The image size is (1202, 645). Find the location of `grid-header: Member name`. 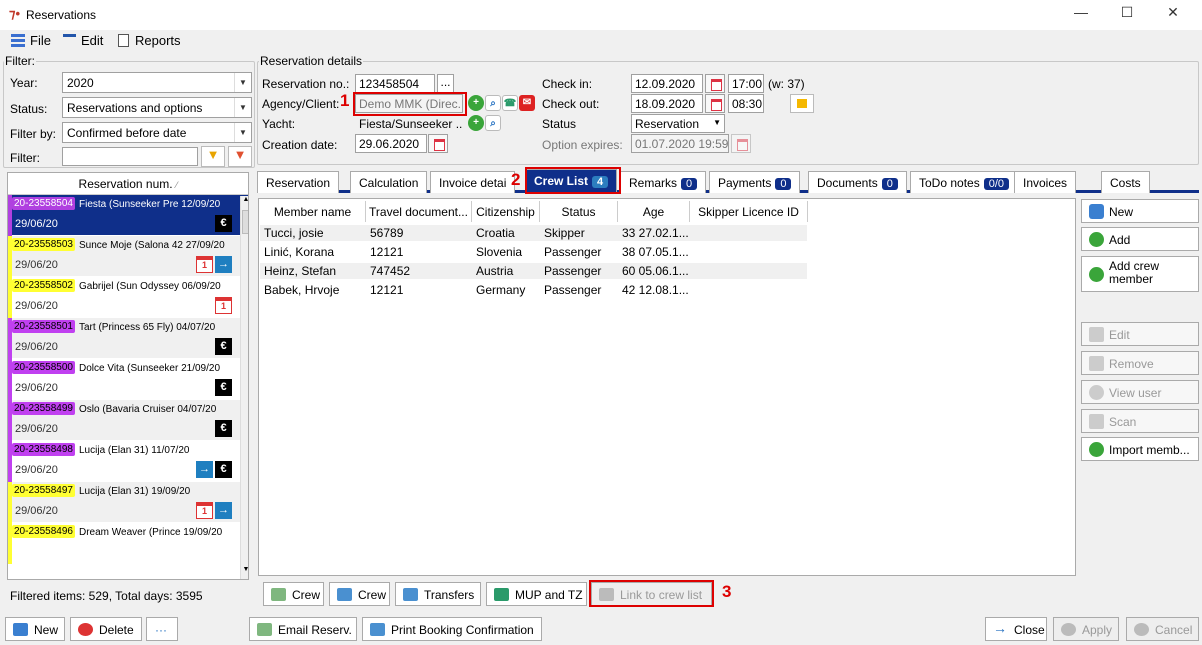

grid-header: Member name is located at coordinates (313, 211).